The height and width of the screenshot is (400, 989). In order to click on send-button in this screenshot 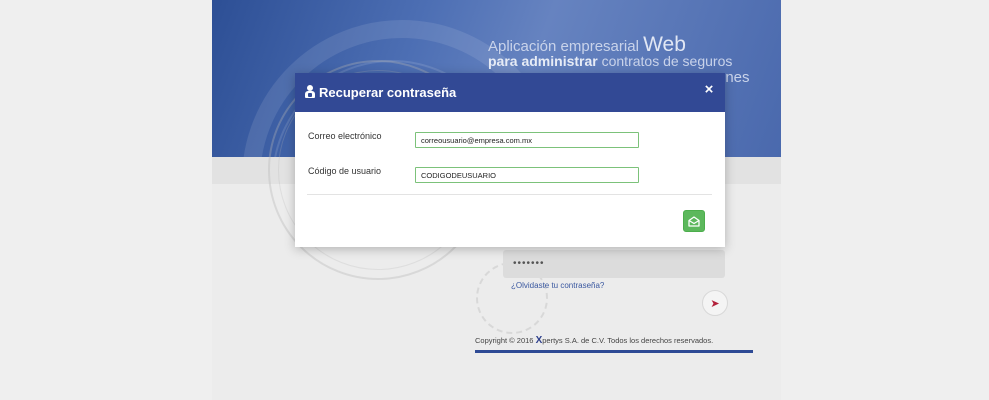, I will do `click(694, 221)`.